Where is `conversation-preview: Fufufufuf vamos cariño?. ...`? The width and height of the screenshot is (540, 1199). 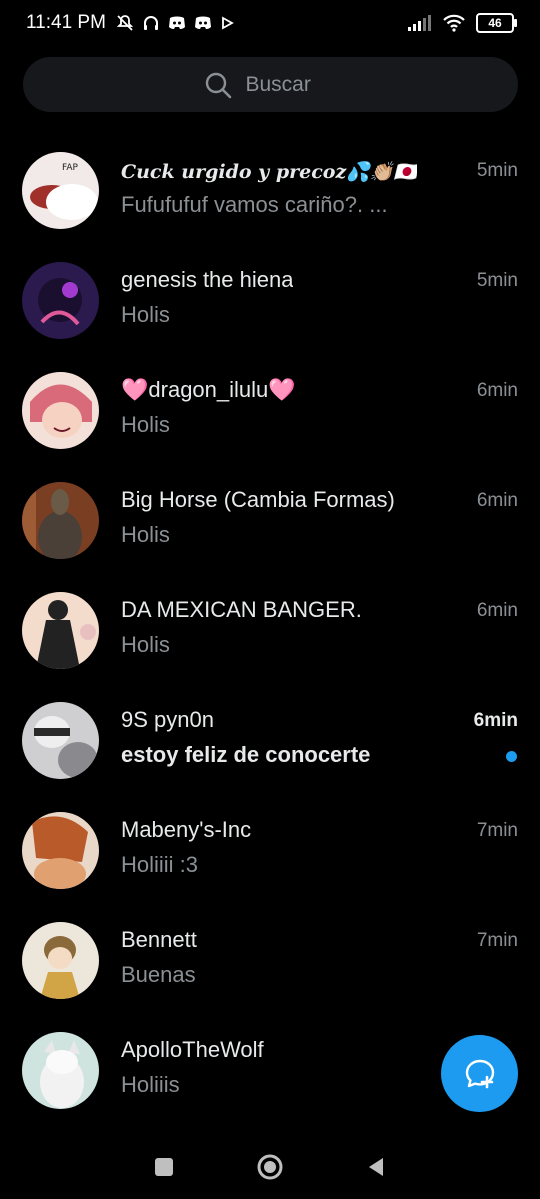
conversation-preview: Fufufufuf vamos cariño?. ... is located at coordinates (254, 204).